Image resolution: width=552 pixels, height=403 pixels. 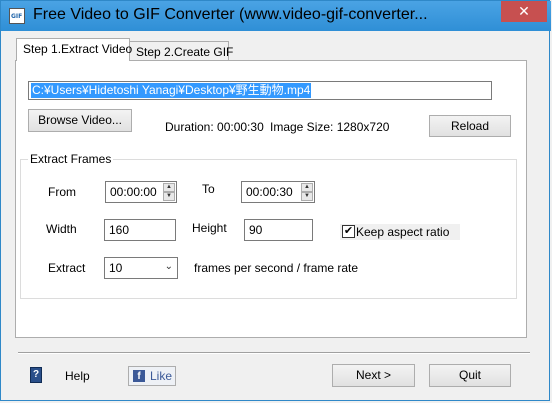 I want to click on from-time-input: 00:00:00 ▲ ▼, so click(x=141, y=192).